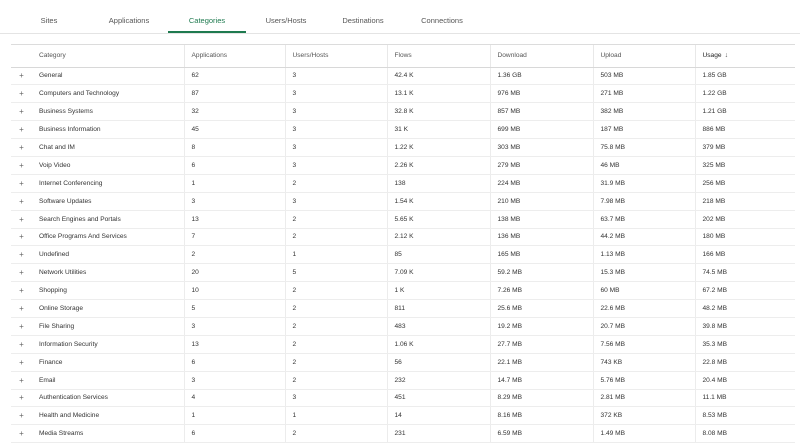  Describe the element at coordinates (108, 147) in the screenshot. I see `cell-category: Chat and IM` at that location.